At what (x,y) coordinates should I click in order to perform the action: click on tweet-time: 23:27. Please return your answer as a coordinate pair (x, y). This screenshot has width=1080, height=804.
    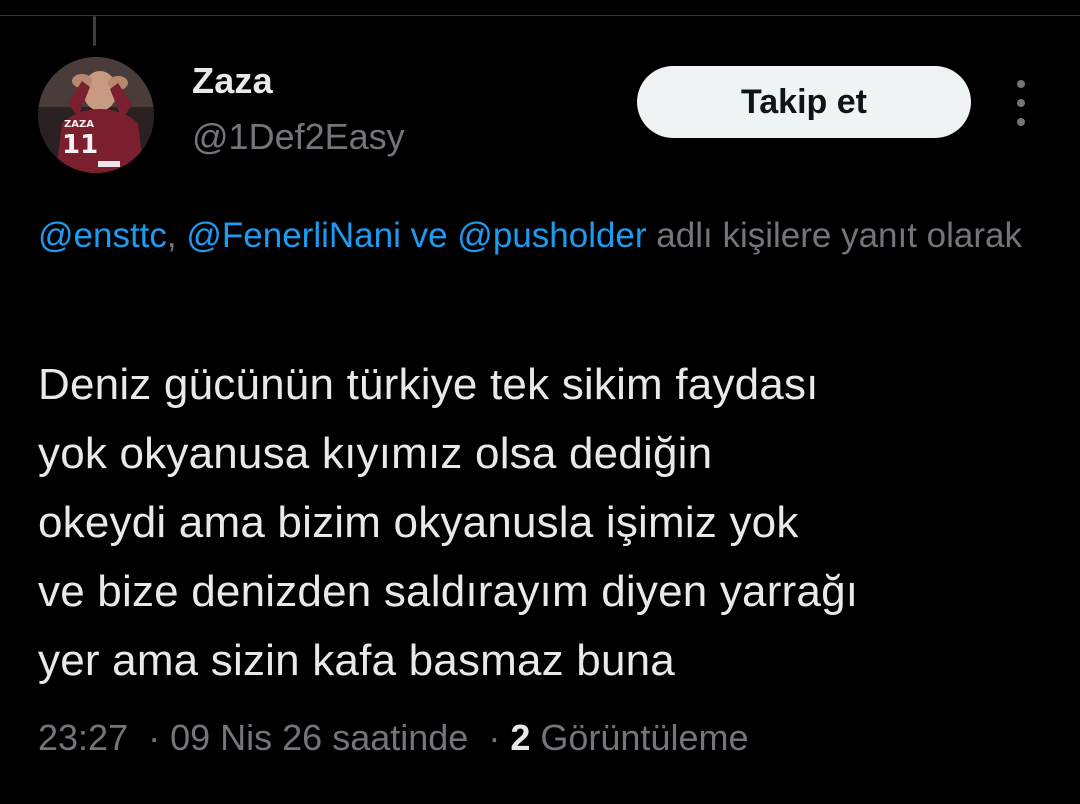
    Looking at the image, I should click on (83, 737).